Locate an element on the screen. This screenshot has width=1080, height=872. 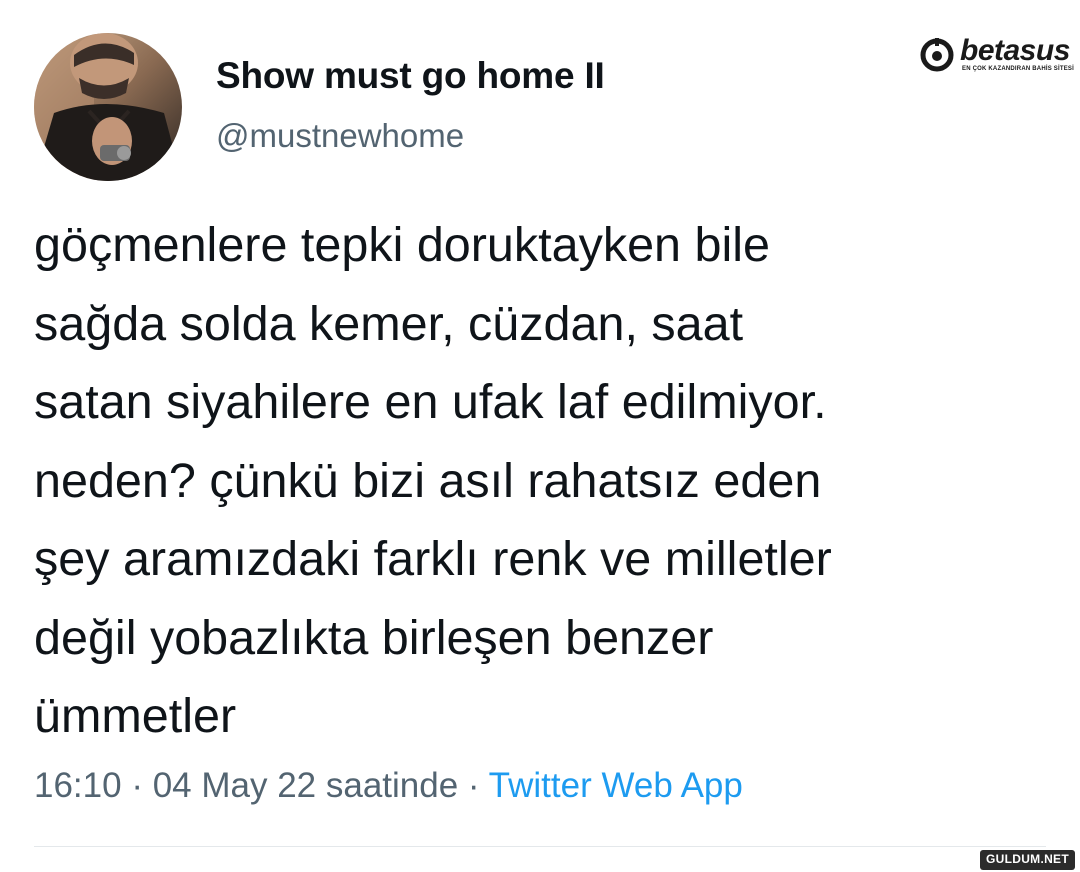
tweet-text-line: sağda solda kemer, cüzdan, saat is located at coordinates (389, 323).